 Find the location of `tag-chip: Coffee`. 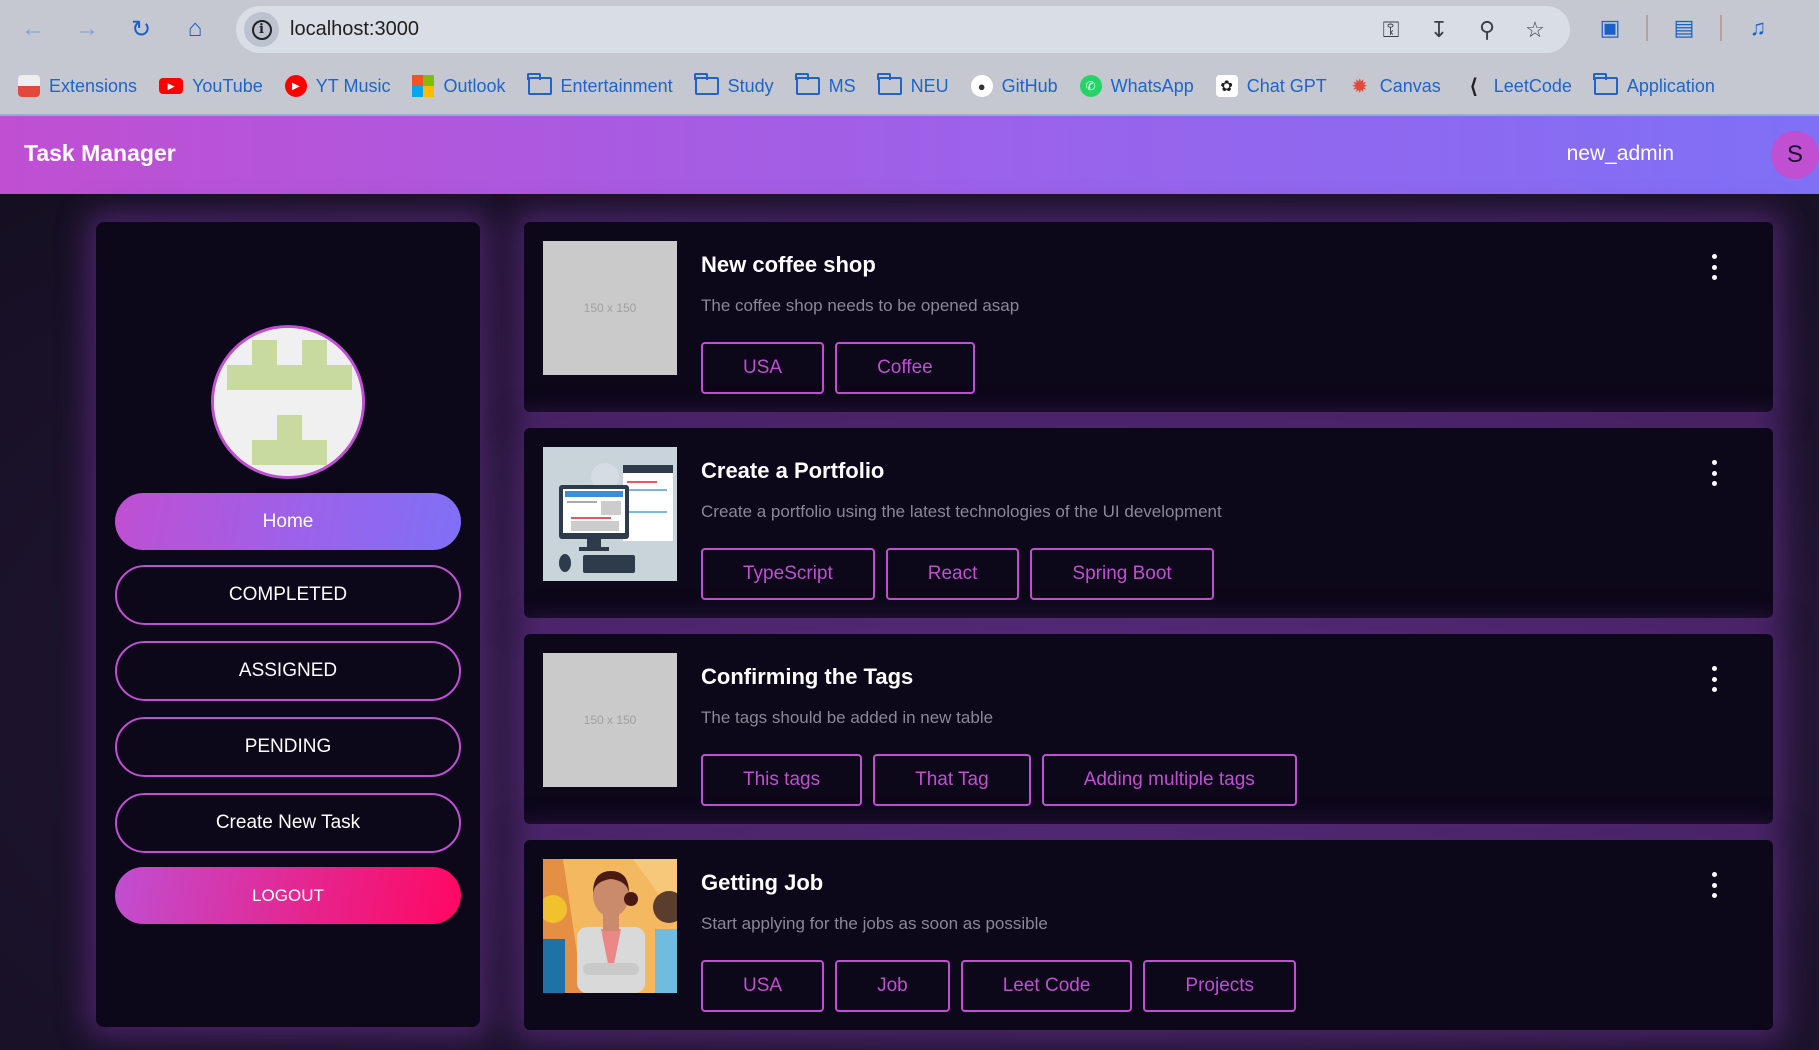

tag-chip: Coffee is located at coordinates (905, 368).